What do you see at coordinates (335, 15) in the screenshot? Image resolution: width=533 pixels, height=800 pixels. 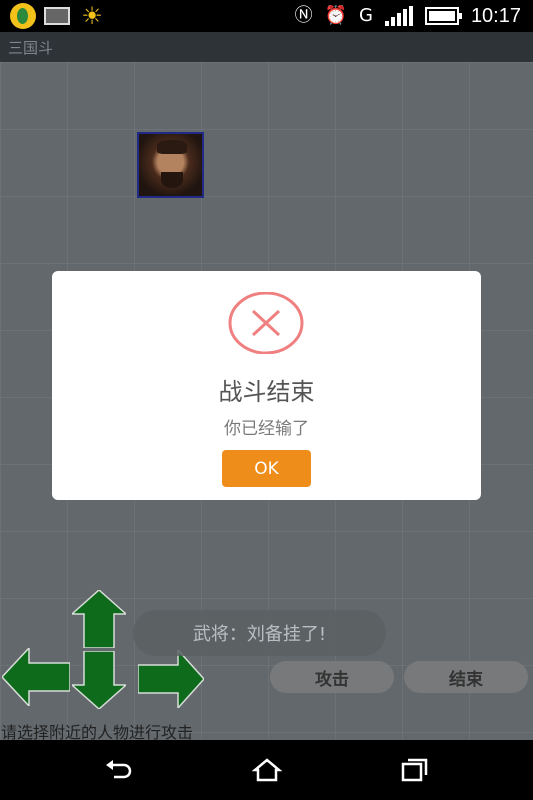 I see `alarm-icon: ⏰` at bounding box center [335, 15].